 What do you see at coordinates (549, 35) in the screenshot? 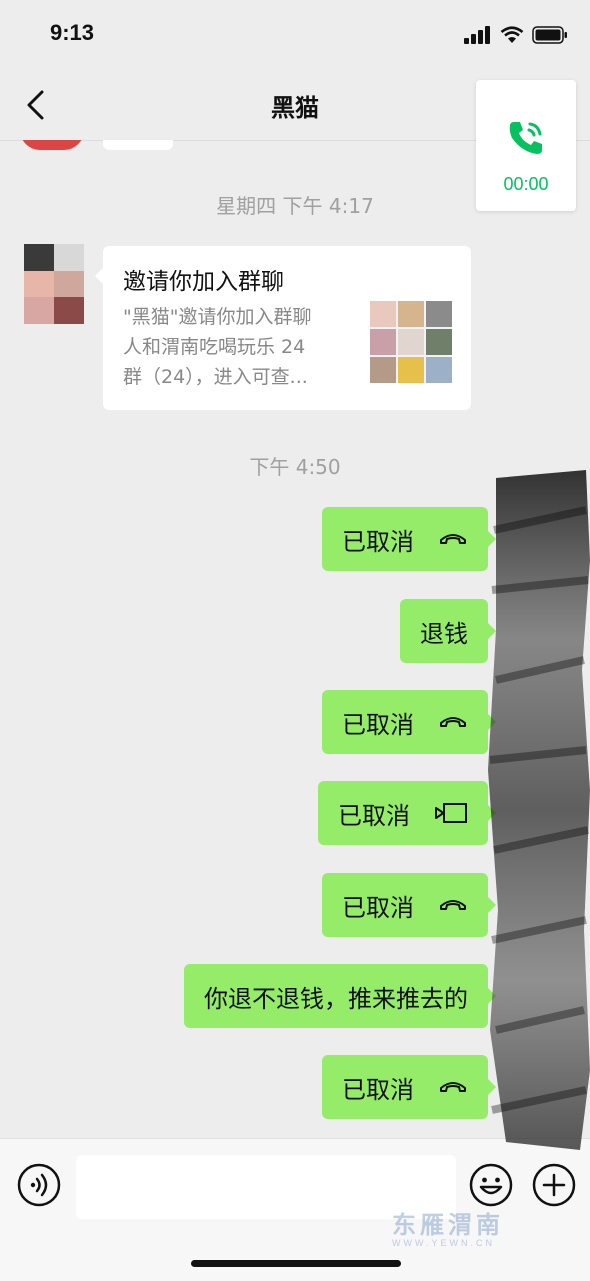
I see `battery-icon` at bounding box center [549, 35].